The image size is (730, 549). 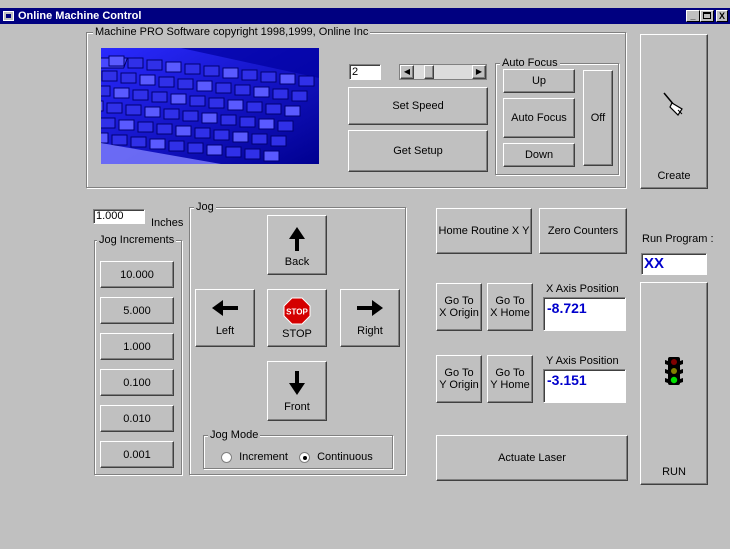 I want to click on go-x-home-button: Go To X Home, so click(x=510, y=307).